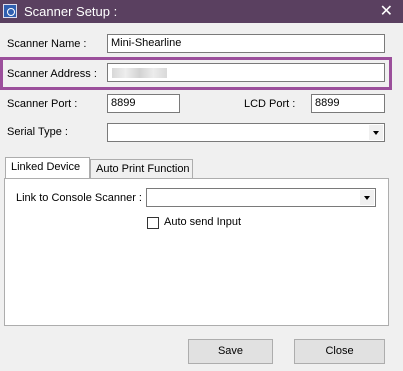 Image resolution: width=403 pixels, height=371 pixels. I want to click on auto-send-input-checkbox, so click(153, 223).